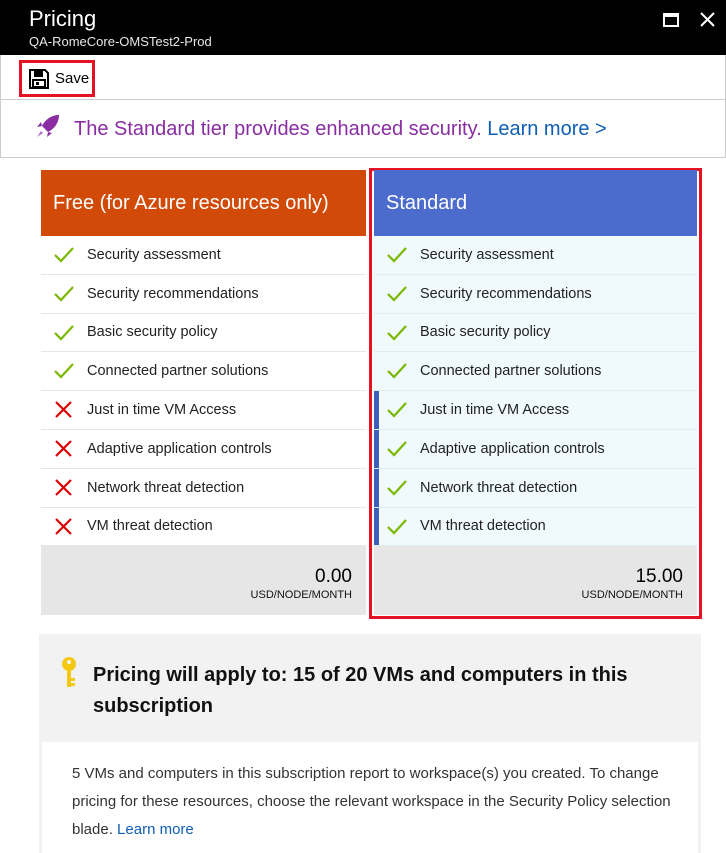 The width and height of the screenshot is (726, 853). Describe the element at coordinates (547, 129) in the screenshot. I see `banner-learn-more-link: Learn more >` at that location.